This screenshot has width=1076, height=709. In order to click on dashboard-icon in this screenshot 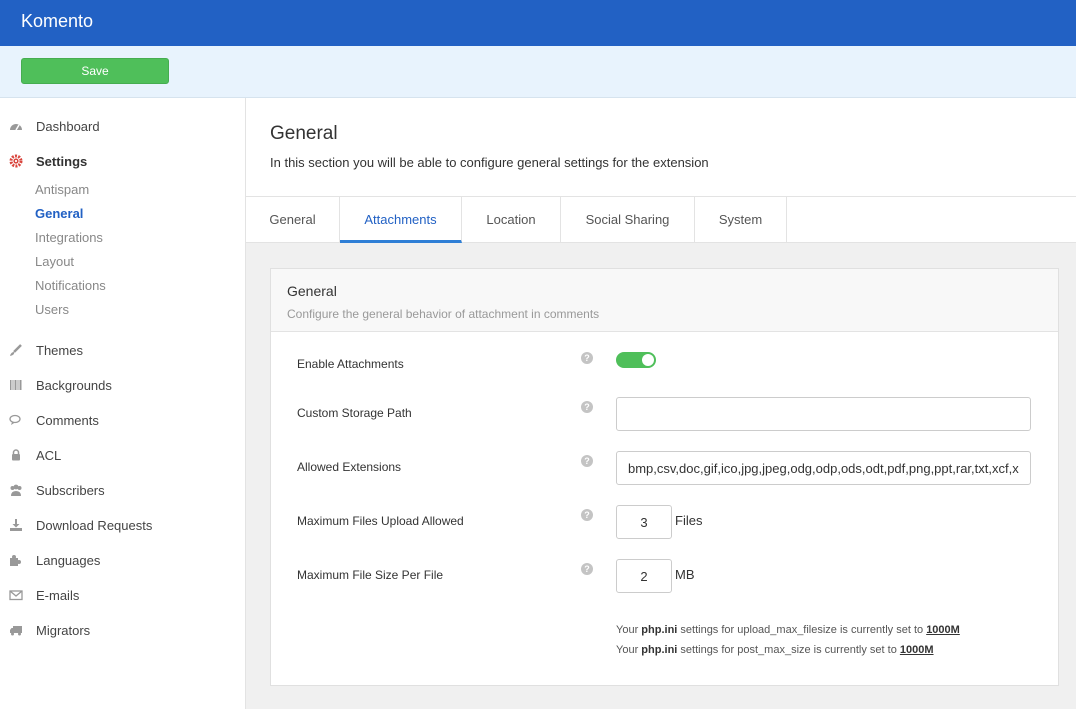, I will do `click(16, 126)`.